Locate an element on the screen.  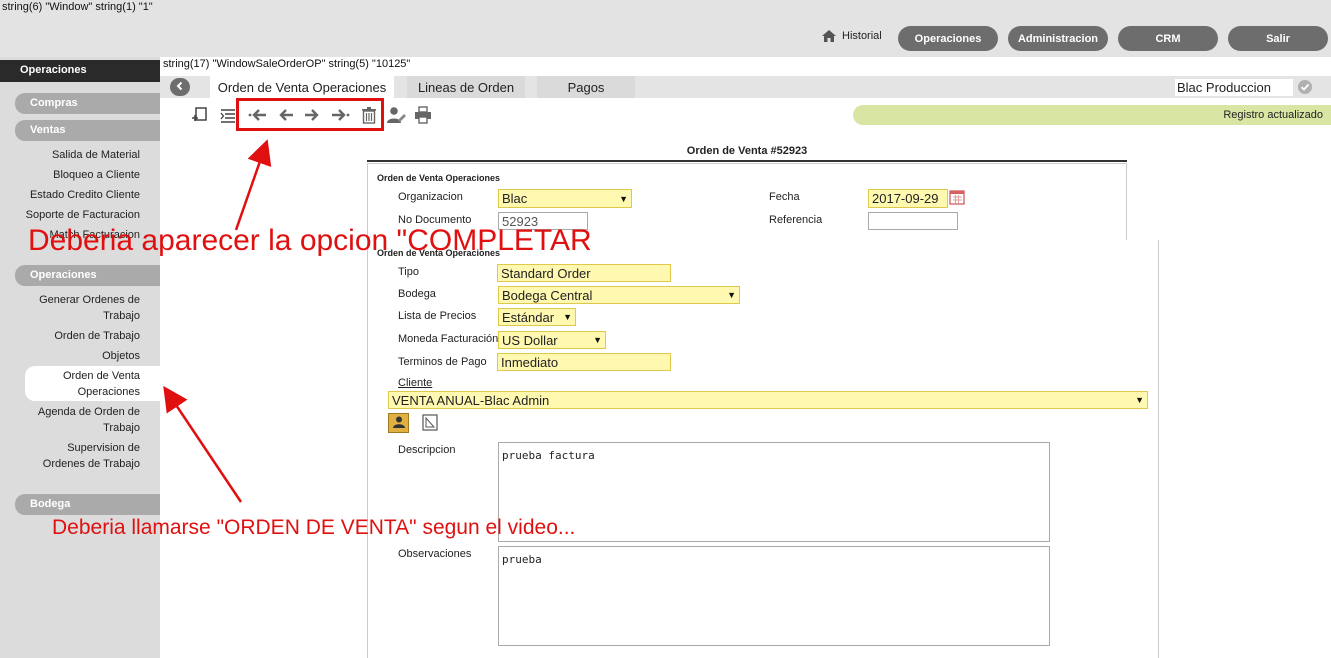
section-header: Orden de Venta Operaciones is located at coordinates (439, 178).